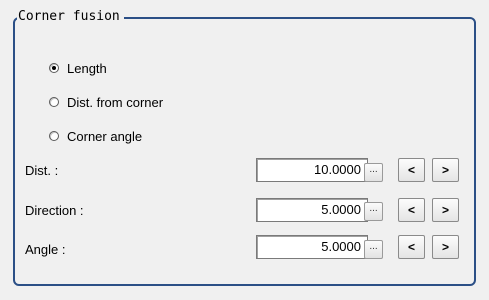 The image size is (489, 300). Describe the element at coordinates (105, 136) in the screenshot. I see `radio-label-corner-angle: Corner angle` at that location.